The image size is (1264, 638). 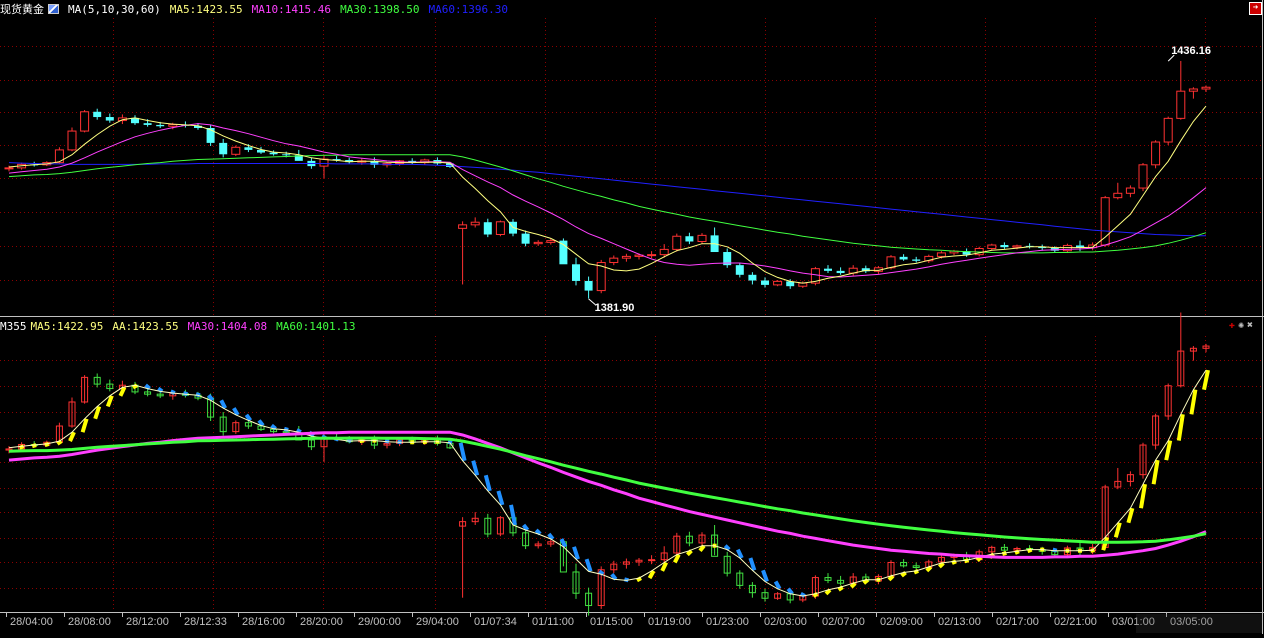 What do you see at coordinates (31, 622) in the screenshot?
I see `time-label: 28/04:00` at bounding box center [31, 622].